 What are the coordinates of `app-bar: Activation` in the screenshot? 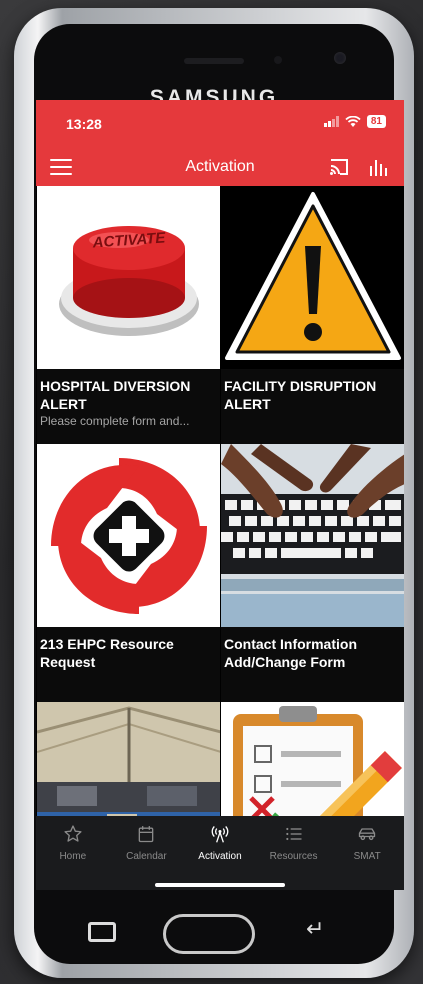 It's located at (220, 167).